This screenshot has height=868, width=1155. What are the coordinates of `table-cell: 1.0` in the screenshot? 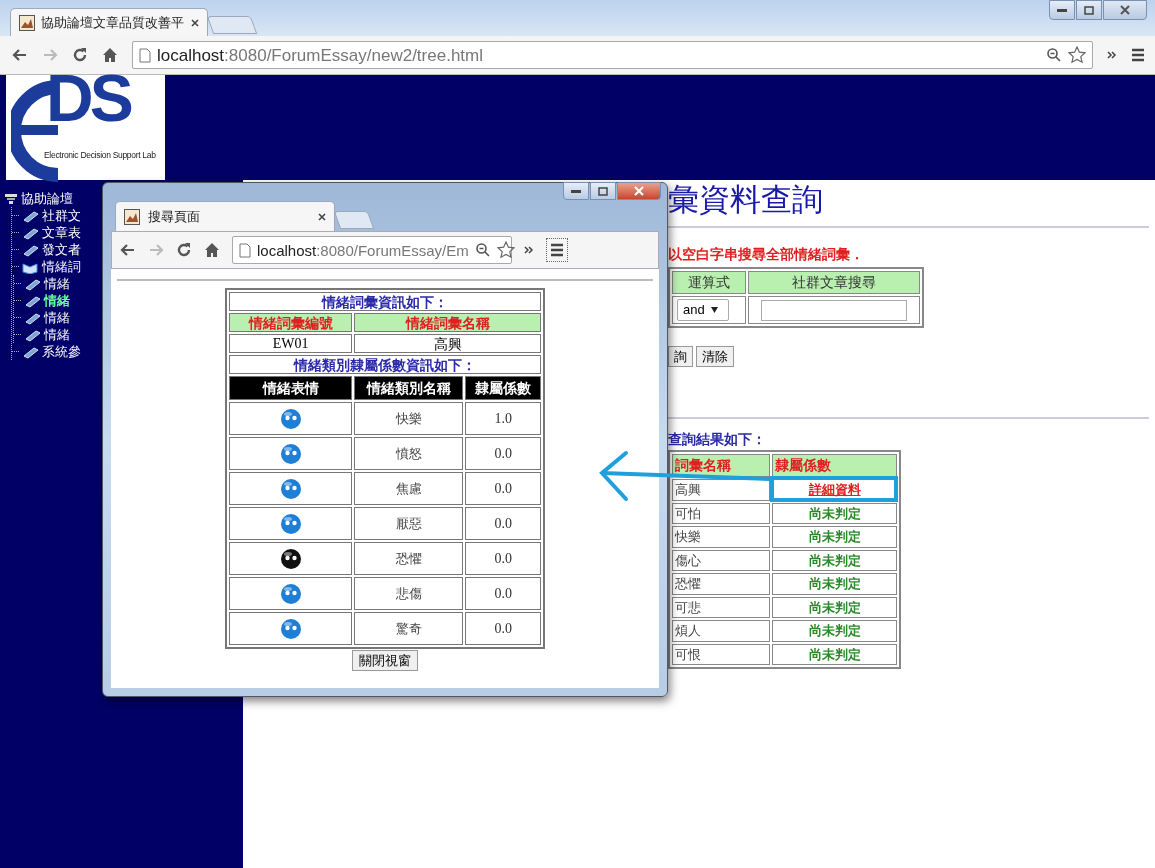 It's located at (503, 418).